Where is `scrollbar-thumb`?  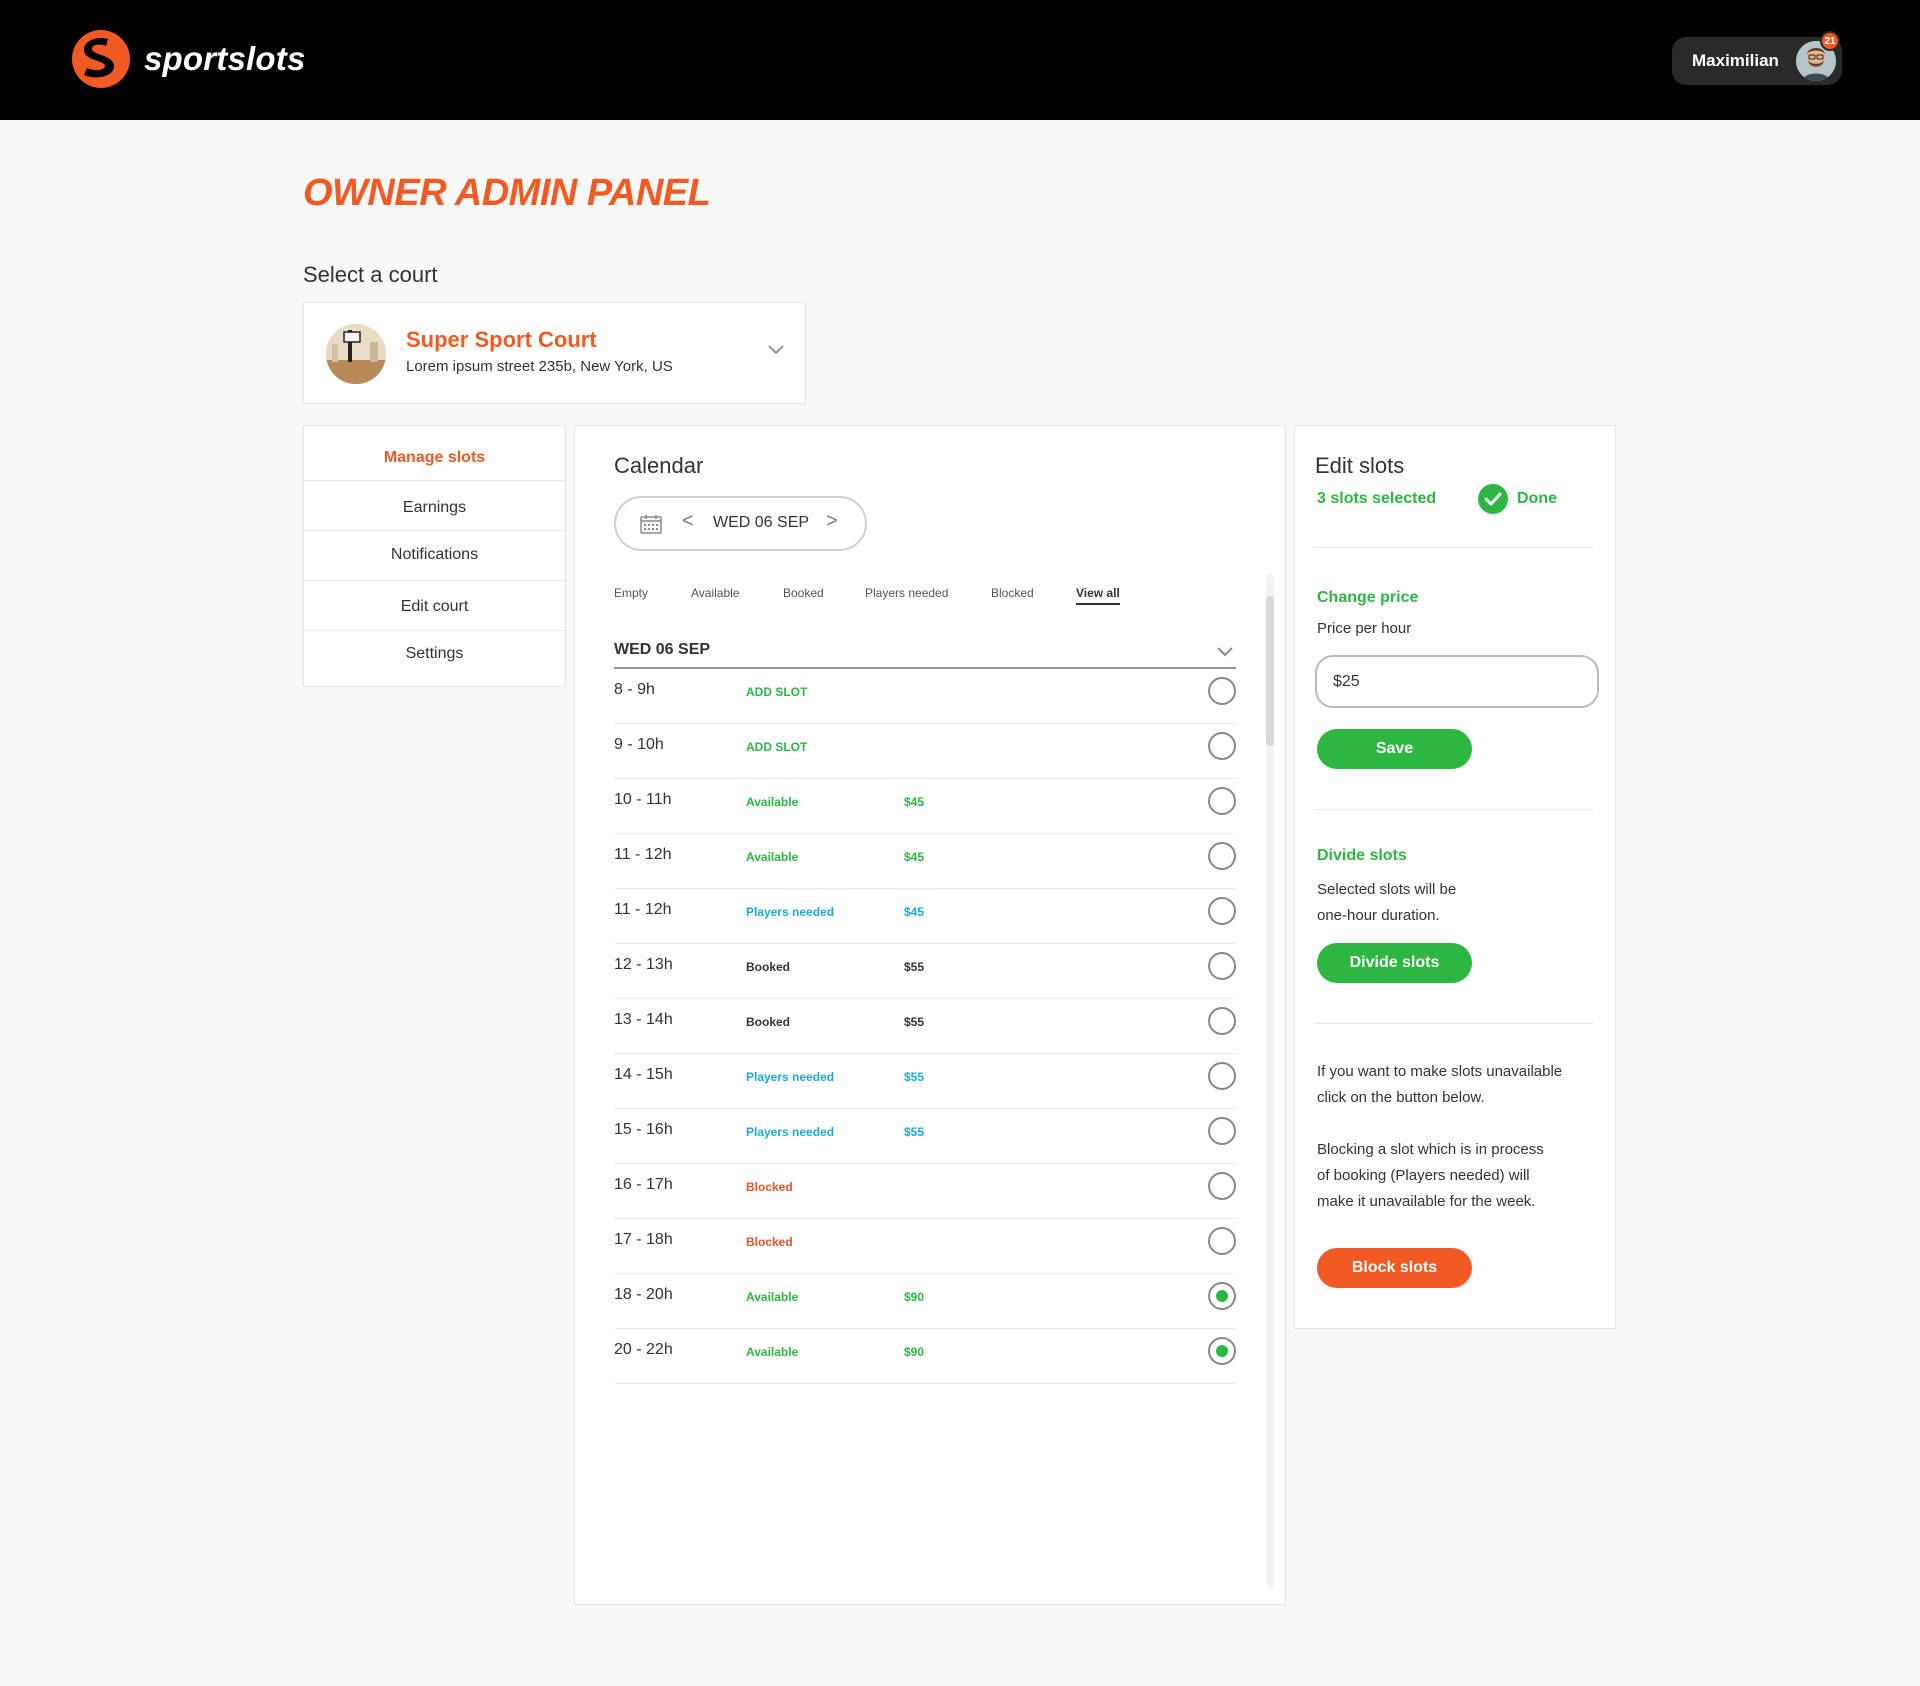
scrollbar-thumb is located at coordinates (1270, 671).